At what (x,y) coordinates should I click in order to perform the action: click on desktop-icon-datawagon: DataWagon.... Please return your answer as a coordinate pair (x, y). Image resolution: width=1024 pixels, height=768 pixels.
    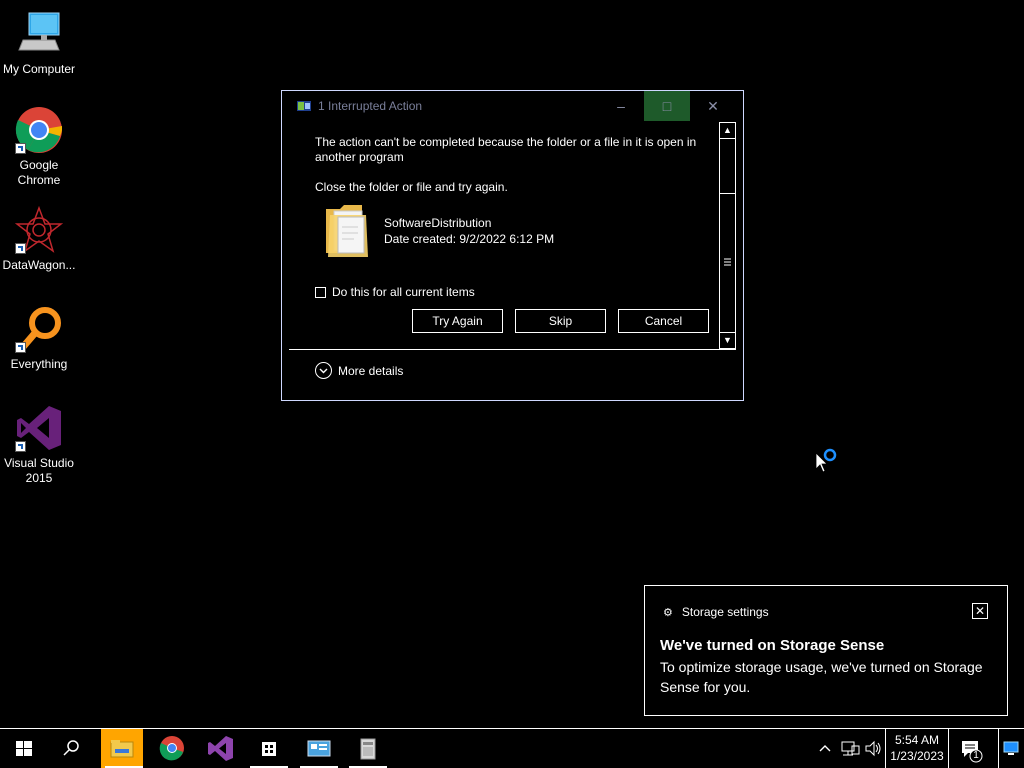
    Looking at the image, I should click on (39, 239).